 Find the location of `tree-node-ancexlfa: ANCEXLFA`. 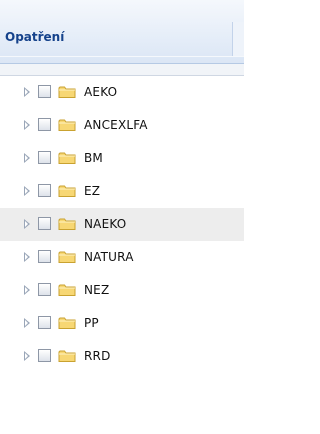

tree-node-ancexlfa: ANCEXLFA is located at coordinates (122, 125).